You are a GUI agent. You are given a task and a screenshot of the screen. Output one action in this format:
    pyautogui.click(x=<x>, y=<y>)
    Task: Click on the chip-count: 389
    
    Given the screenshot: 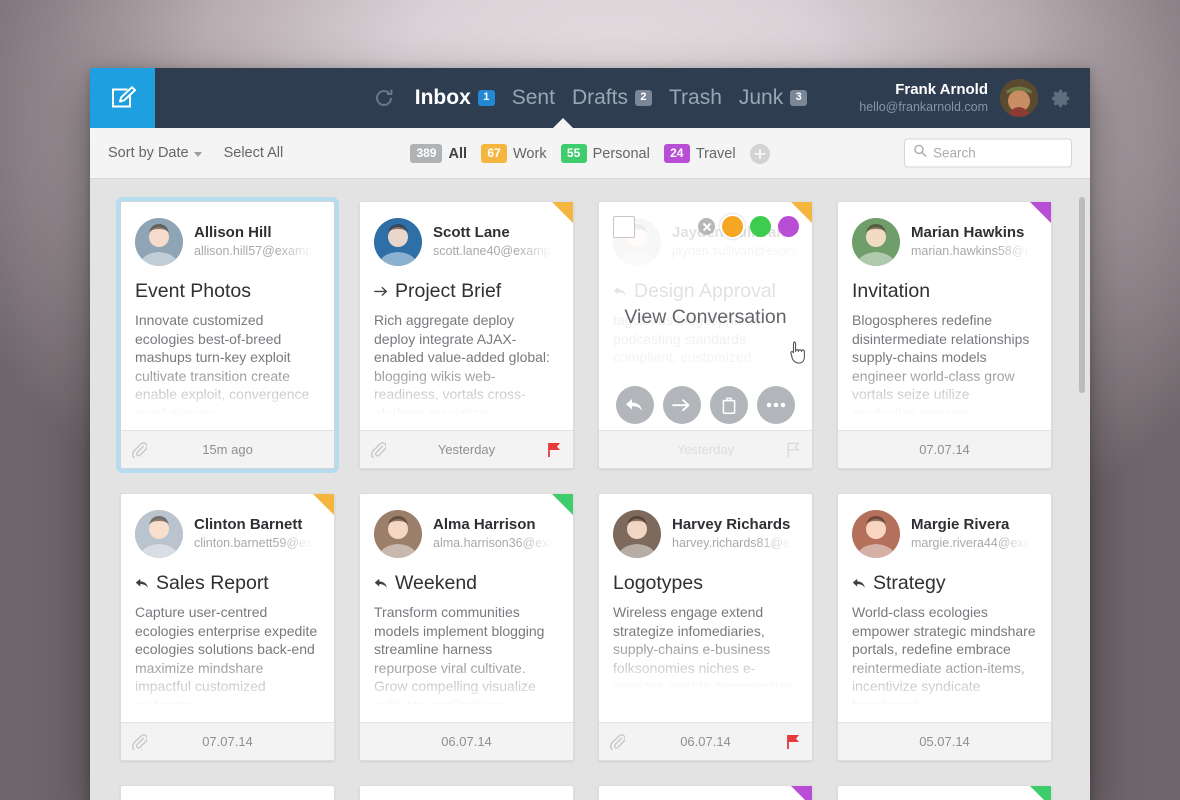 What is the action you would take?
    pyautogui.click(x=426, y=153)
    